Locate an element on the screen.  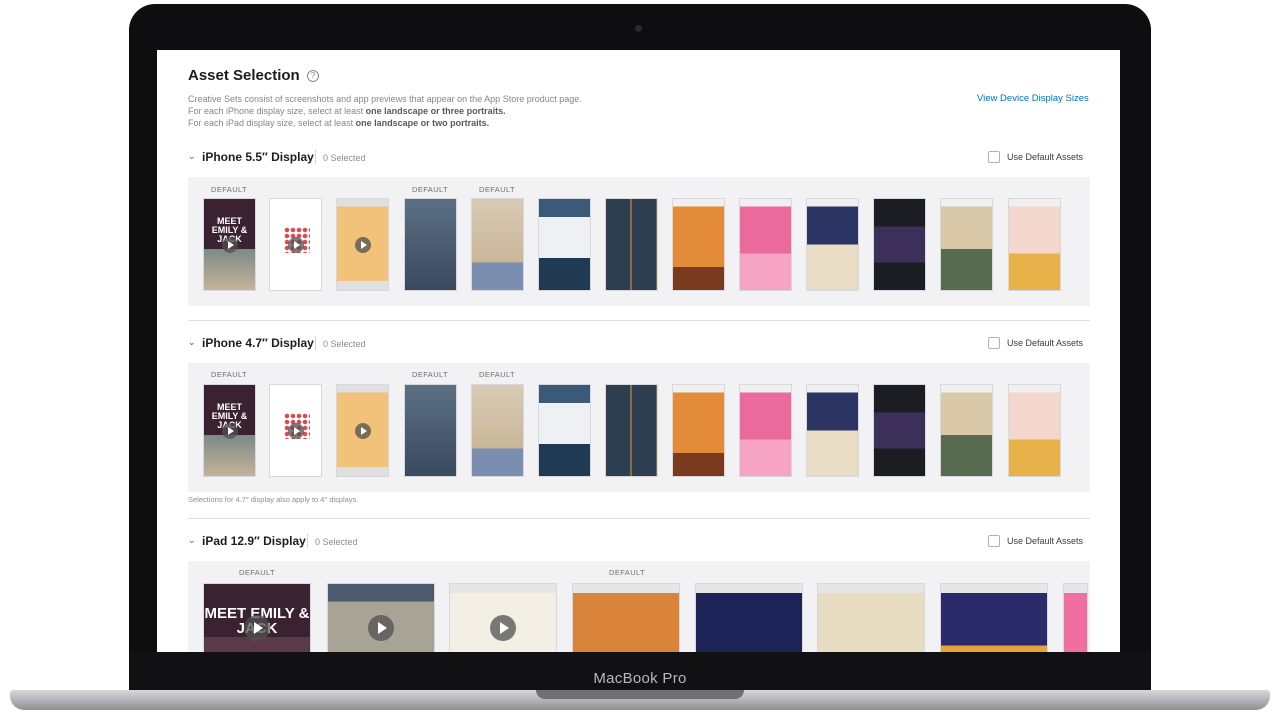
section-title-iphone-47: iPhone 4.7″ Display is located at coordinates (258, 343).